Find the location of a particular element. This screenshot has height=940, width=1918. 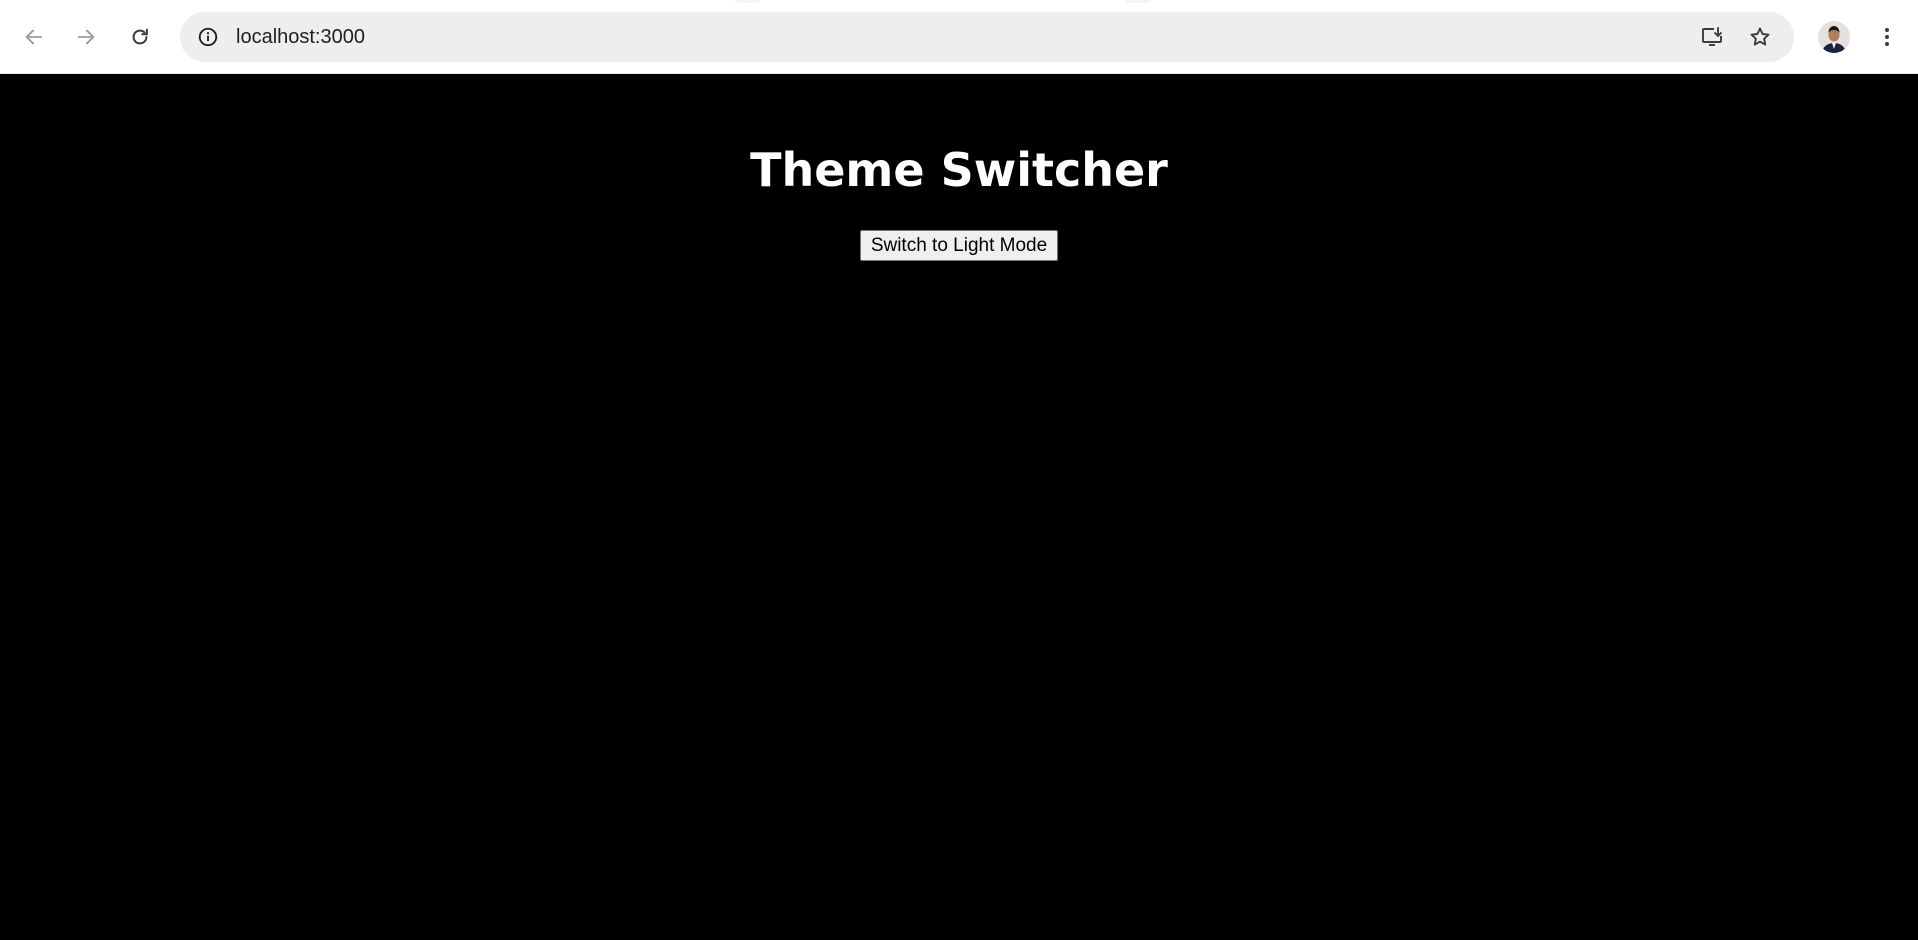

profile-avatar-image is located at coordinates (1834, 37).